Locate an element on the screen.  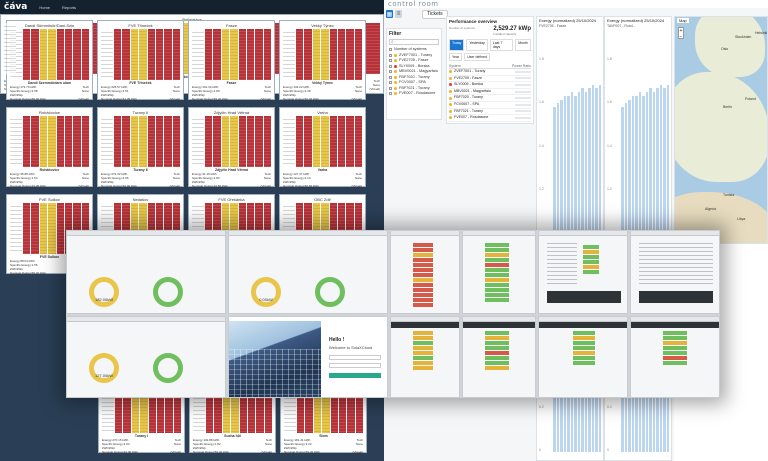
plant-specific-energy: Specific Energy:2.94 kWh/kWp is located at coordinates (116, 446).